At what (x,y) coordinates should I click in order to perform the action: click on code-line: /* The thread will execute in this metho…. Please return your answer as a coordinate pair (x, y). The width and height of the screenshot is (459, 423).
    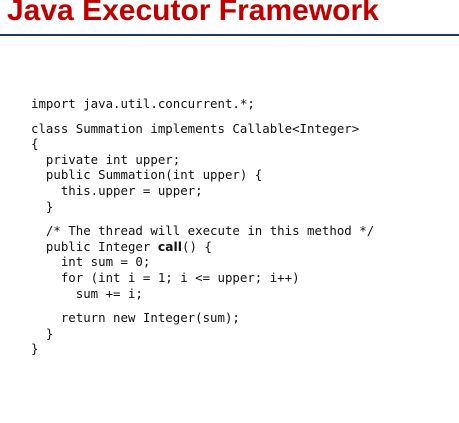
    Looking at the image, I should click on (203, 231).